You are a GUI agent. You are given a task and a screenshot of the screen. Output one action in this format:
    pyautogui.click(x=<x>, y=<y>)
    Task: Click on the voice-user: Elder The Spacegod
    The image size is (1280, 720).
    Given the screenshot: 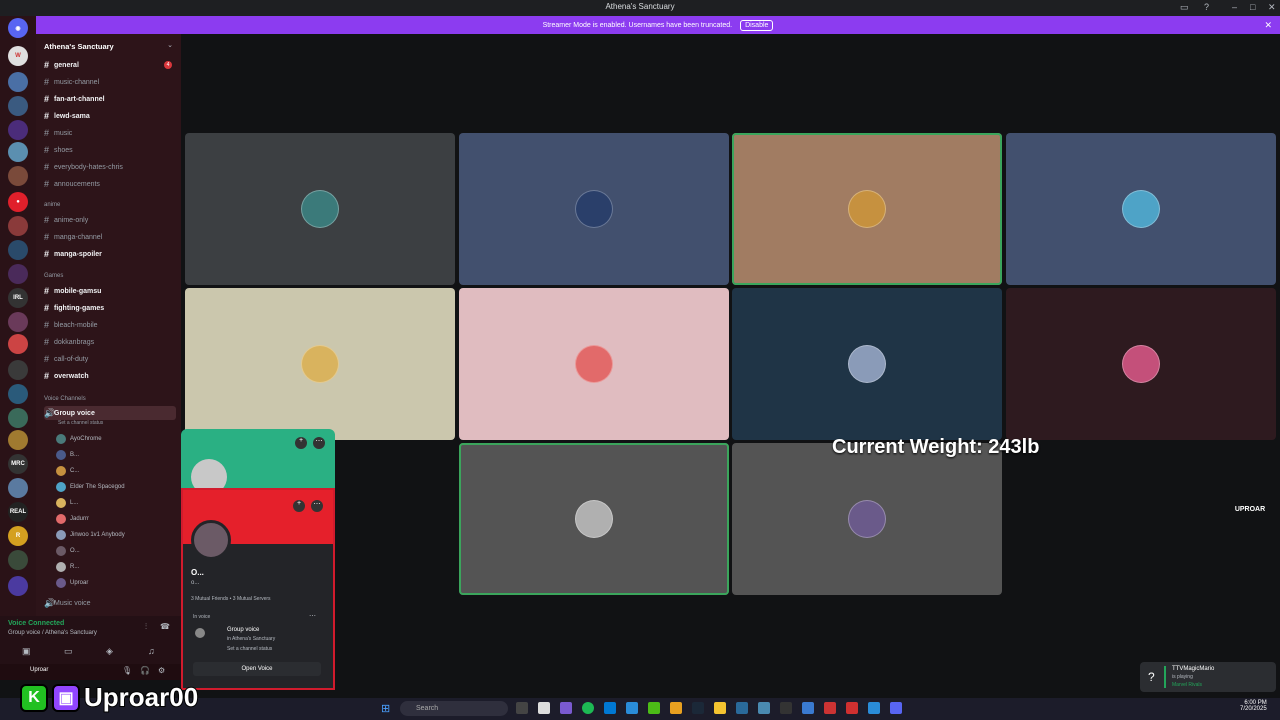 What is the action you would take?
    pyautogui.click(x=116, y=487)
    